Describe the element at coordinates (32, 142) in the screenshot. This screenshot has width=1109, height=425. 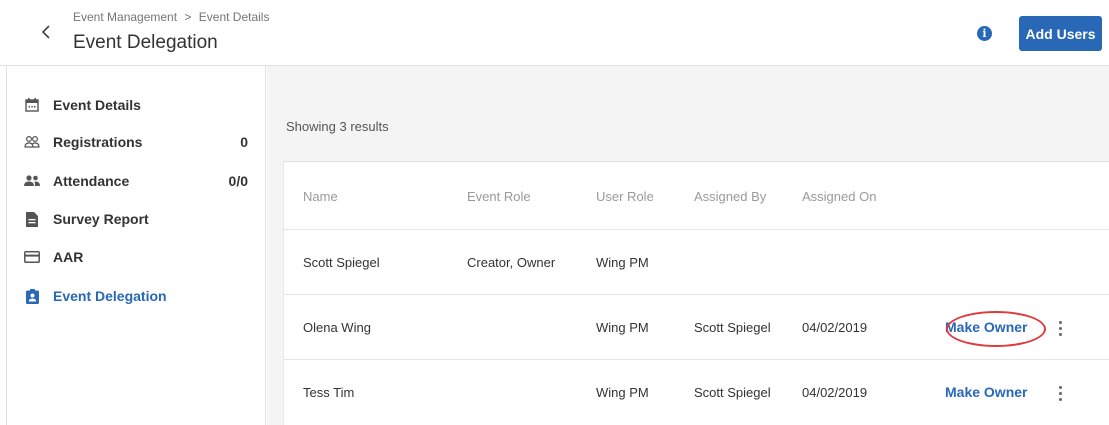
I see `people-outline-icon` at that location.